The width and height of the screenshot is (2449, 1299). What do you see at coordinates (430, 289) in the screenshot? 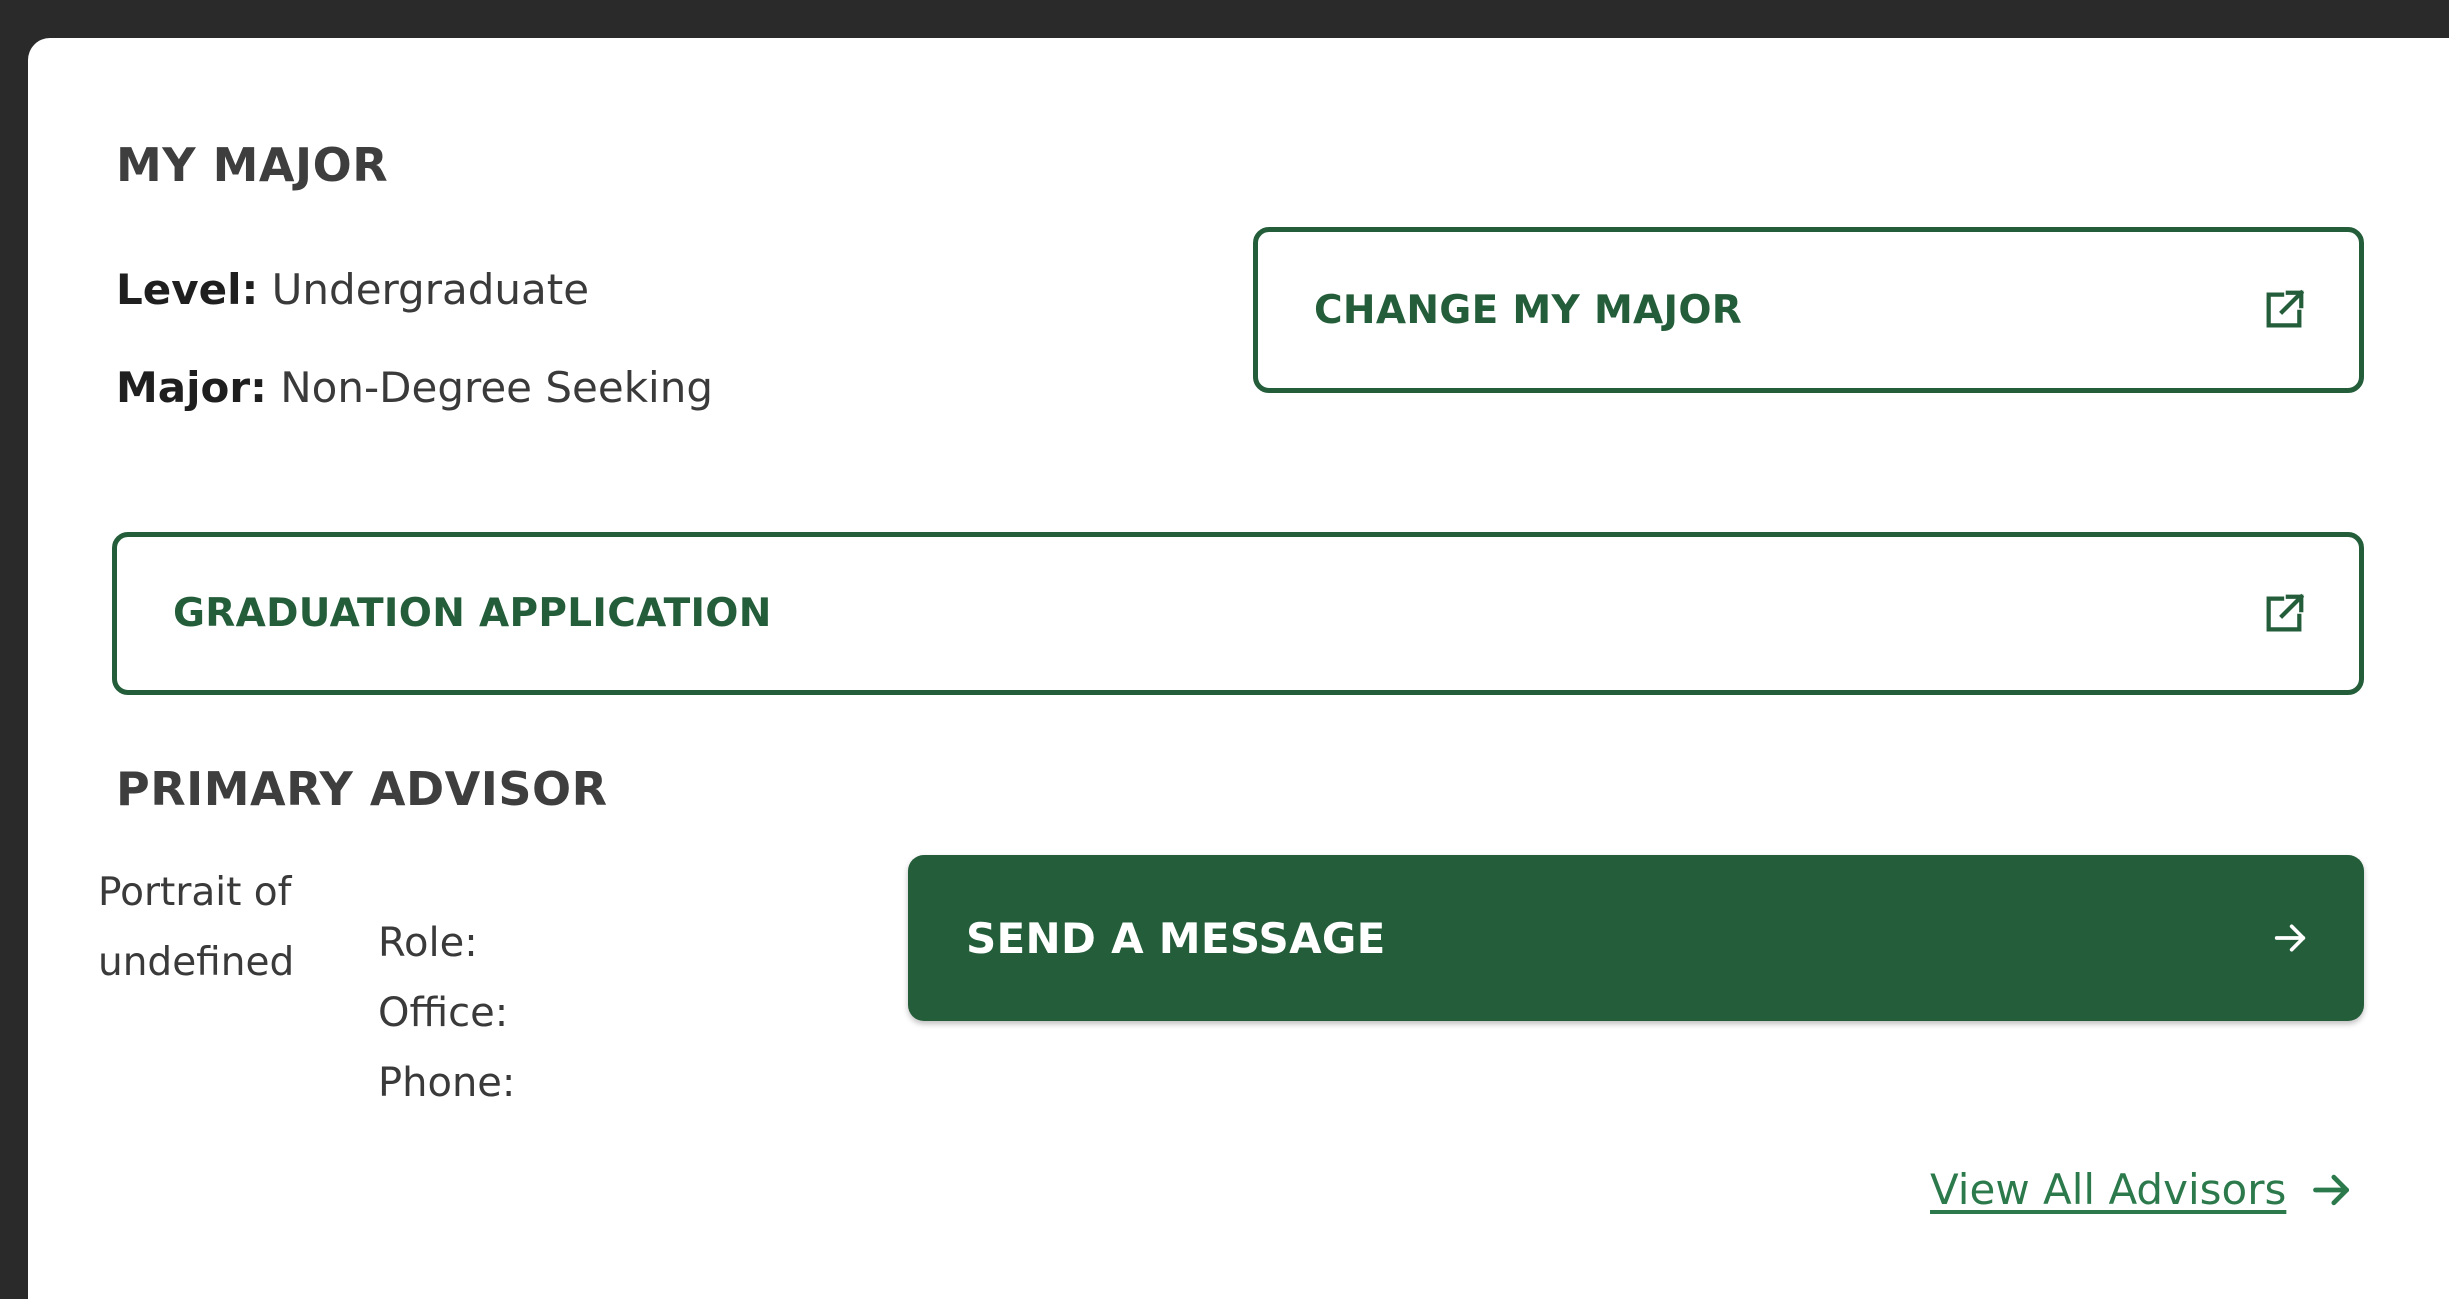
I see `level-value: Undergraduate` at bounding box center [430, 289].